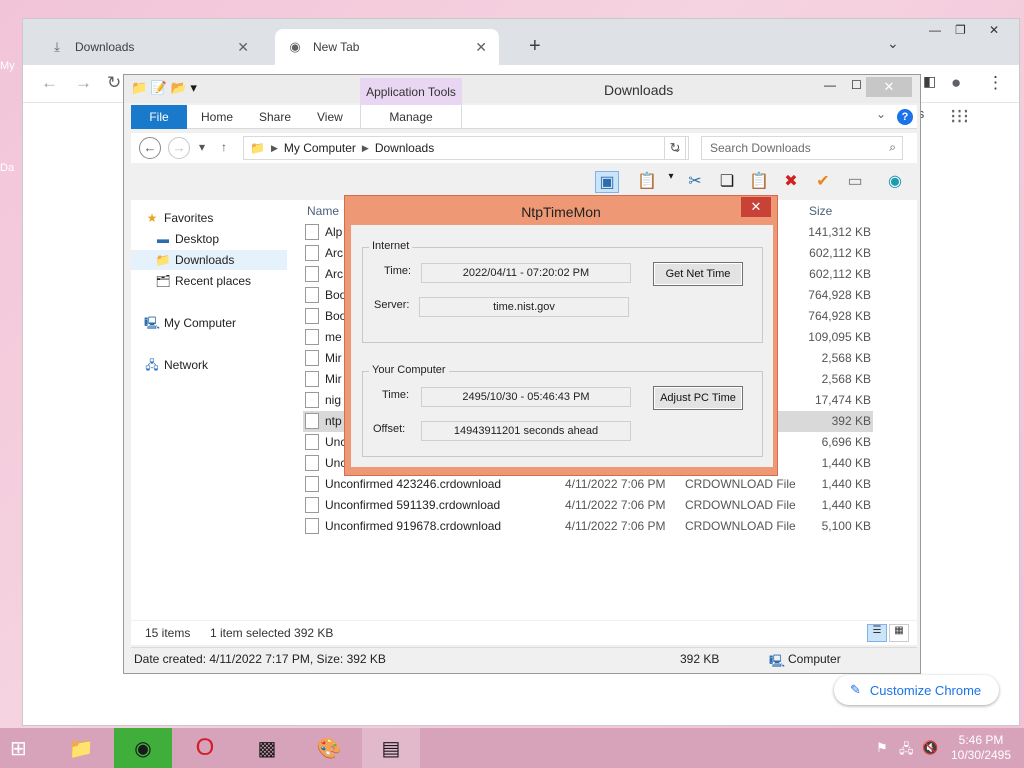 The height and width of the screenshot is (768, 1024). What do you see at coordinates (930, 748) in the screenshot?
I see `volume-muted-icon: 🔇` at bounding box center [930, 748].